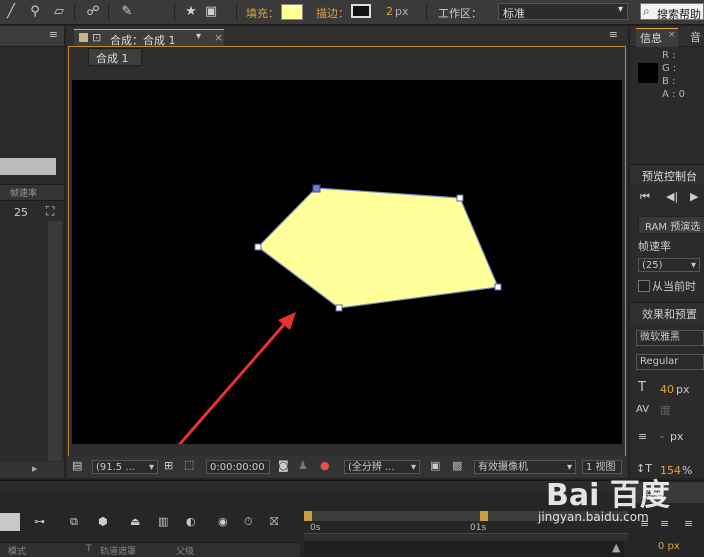 The image size is (704, 557). What do you see at coordinates (127, 12) in the screenshot?
I see `puppet-pin-tool-icon: ✎` at bounding box center [127, 12].